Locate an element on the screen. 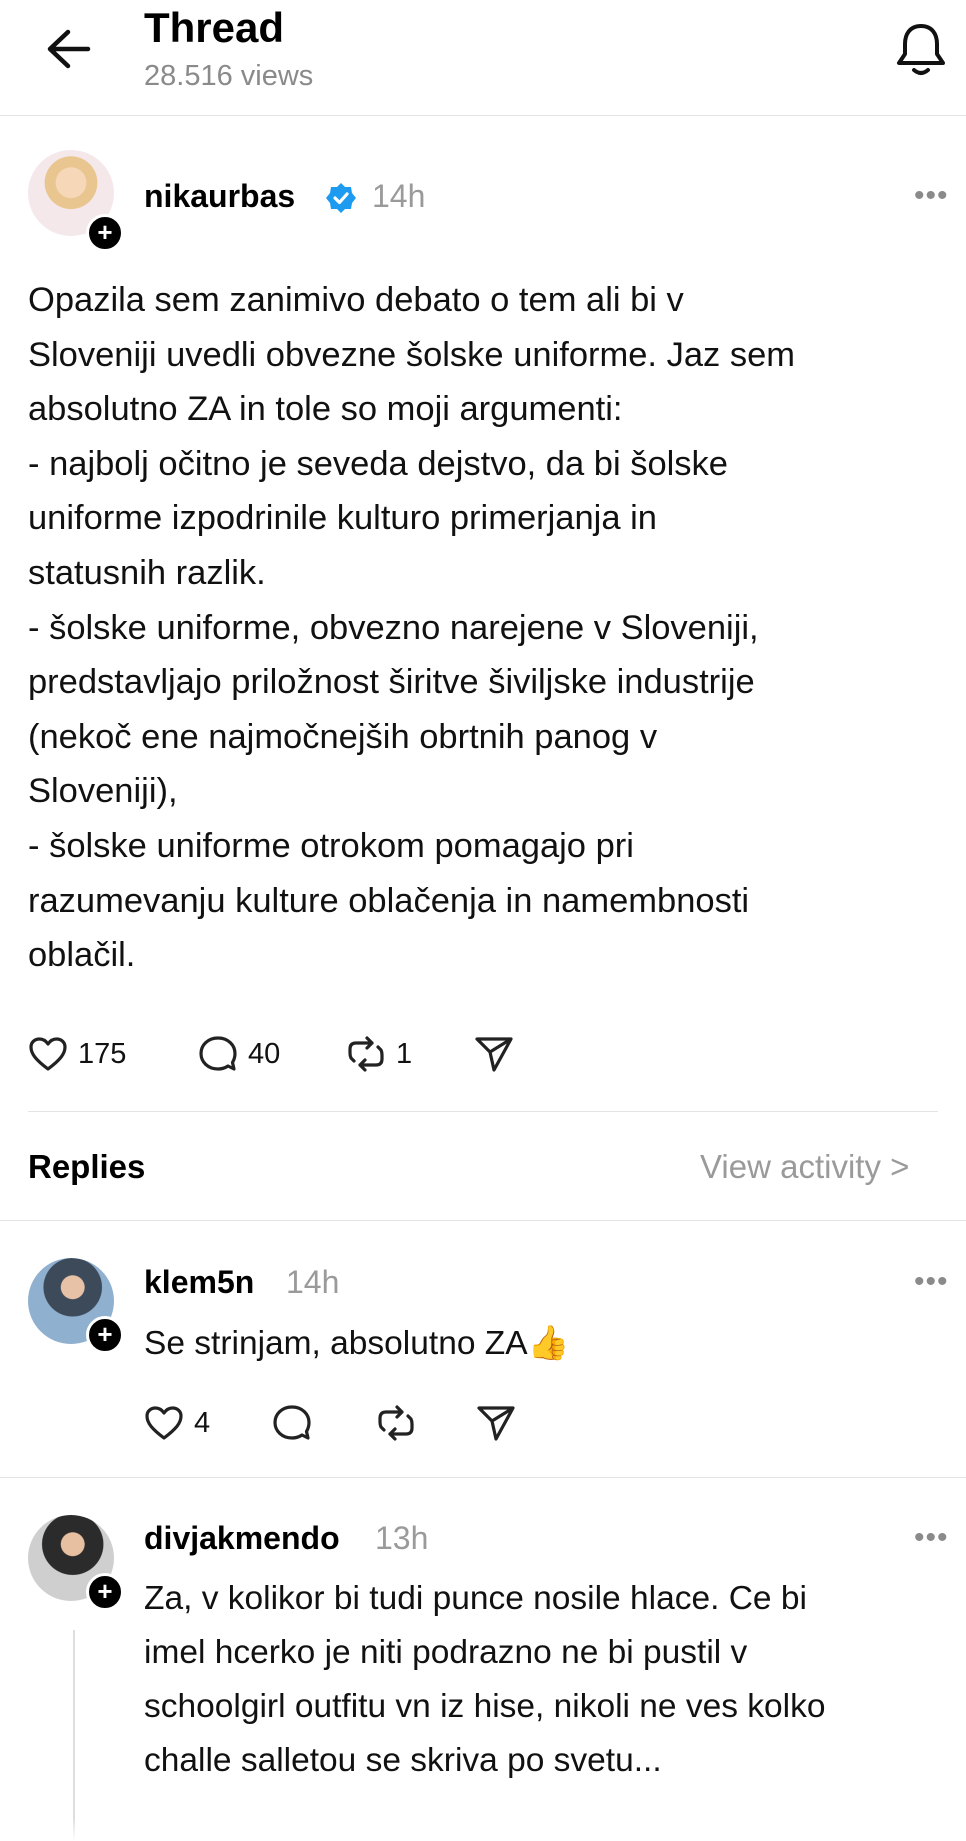 This screenshot has width=966, height=1841. reply-time: 13h is located at coordinates (402, 1538).